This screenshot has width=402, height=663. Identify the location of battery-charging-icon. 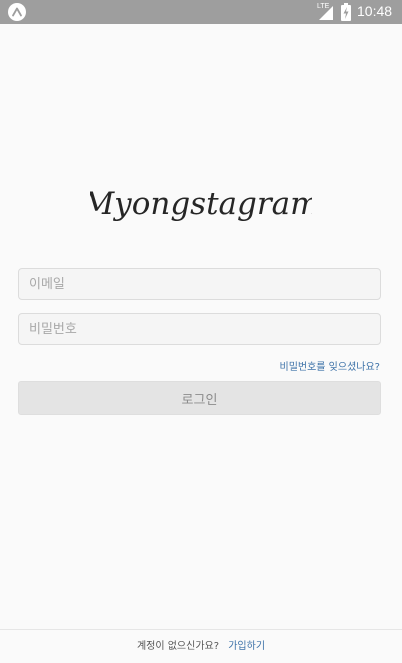
(346, 12).